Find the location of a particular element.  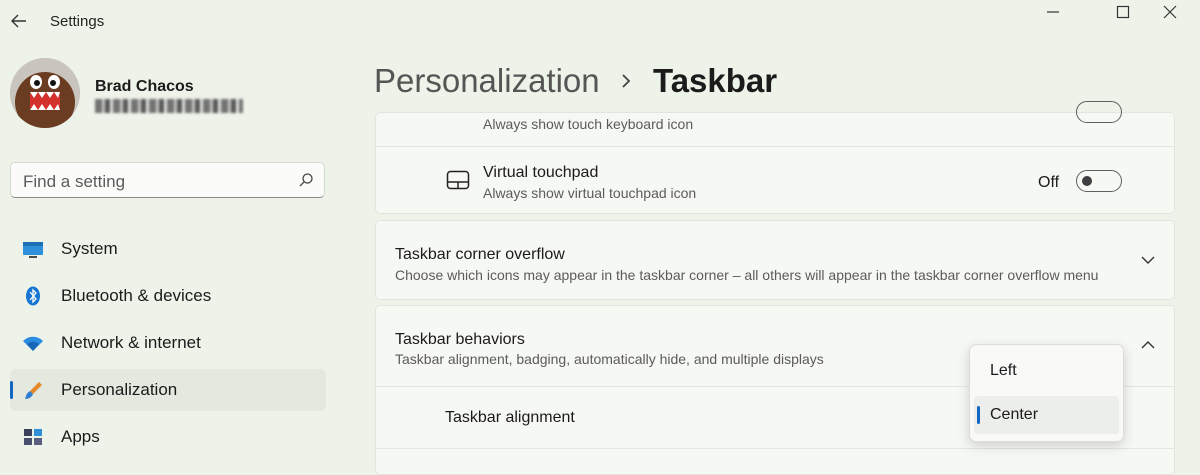

corner-overflow-title: Taskbar corner overflow is located at coordinates (480, 254).